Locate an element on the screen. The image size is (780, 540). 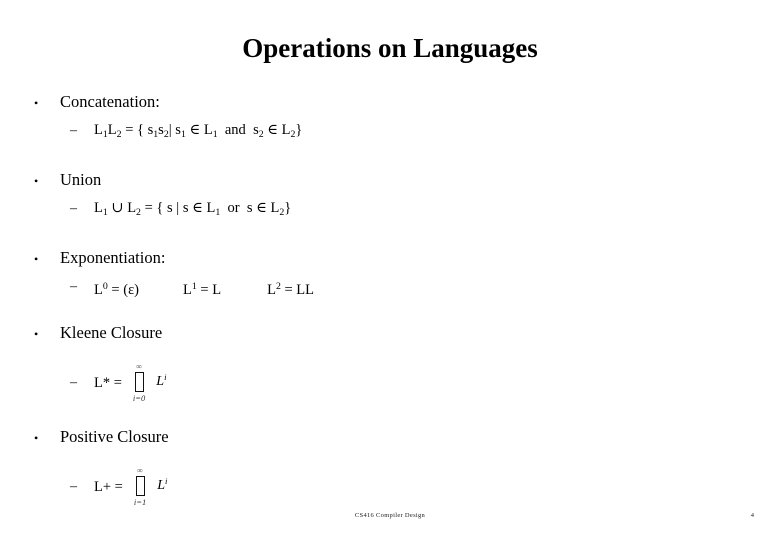
lower-limit: i=1 is located at coordinates (140, 502).